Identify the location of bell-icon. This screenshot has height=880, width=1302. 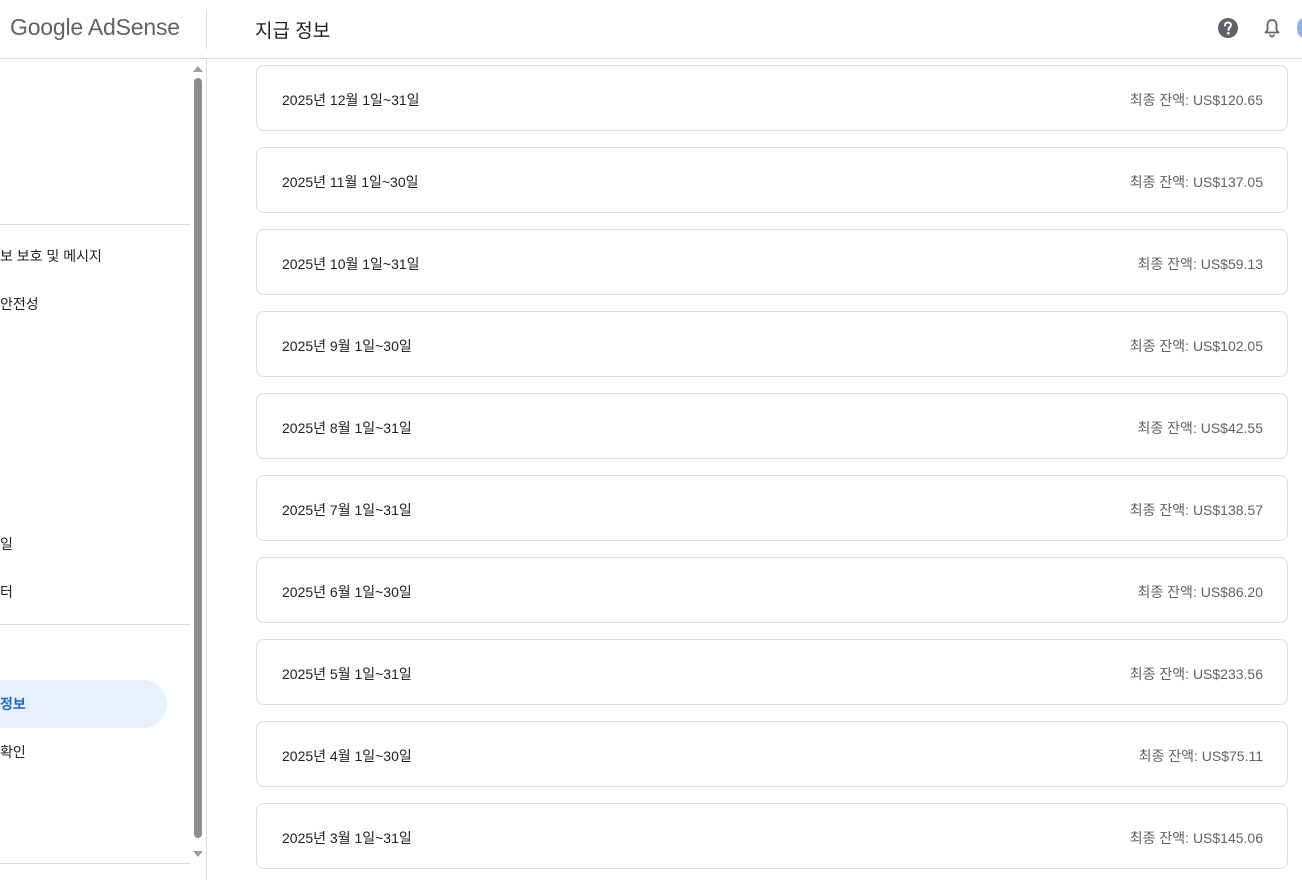
(1272, 28).